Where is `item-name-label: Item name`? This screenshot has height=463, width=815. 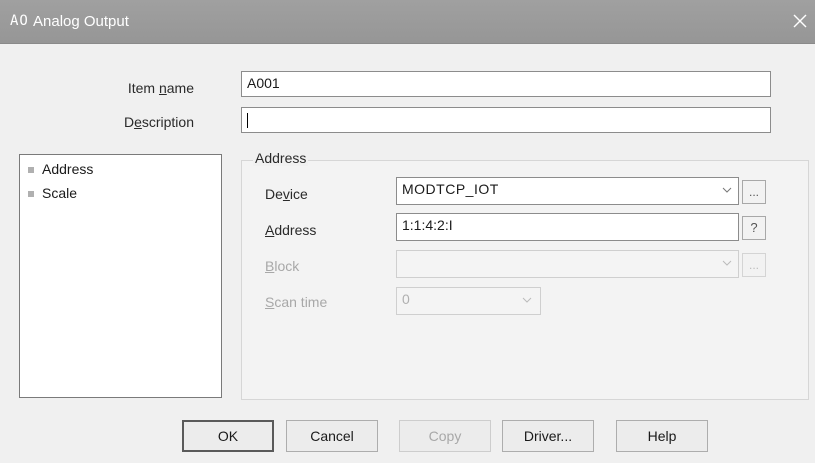
item-name-label: Item name is located at coordinates (160, 88).